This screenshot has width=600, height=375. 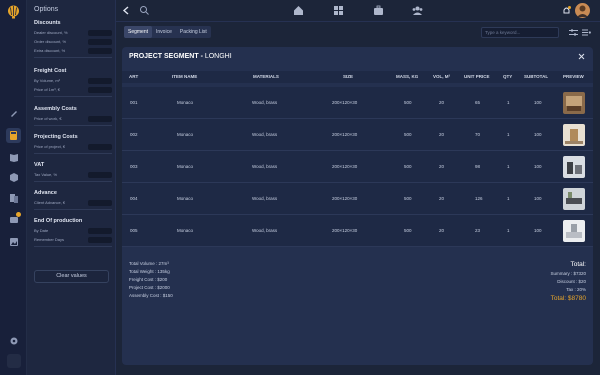 I want to click on gallery-icon, so click(x=14, y=242).